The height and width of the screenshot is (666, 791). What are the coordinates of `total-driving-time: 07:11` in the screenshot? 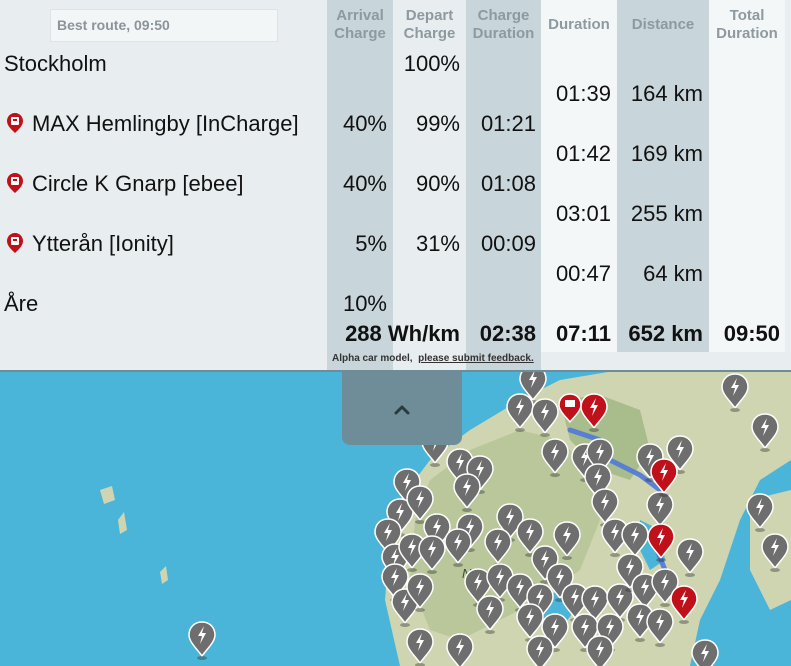 It's located at (583, 333).